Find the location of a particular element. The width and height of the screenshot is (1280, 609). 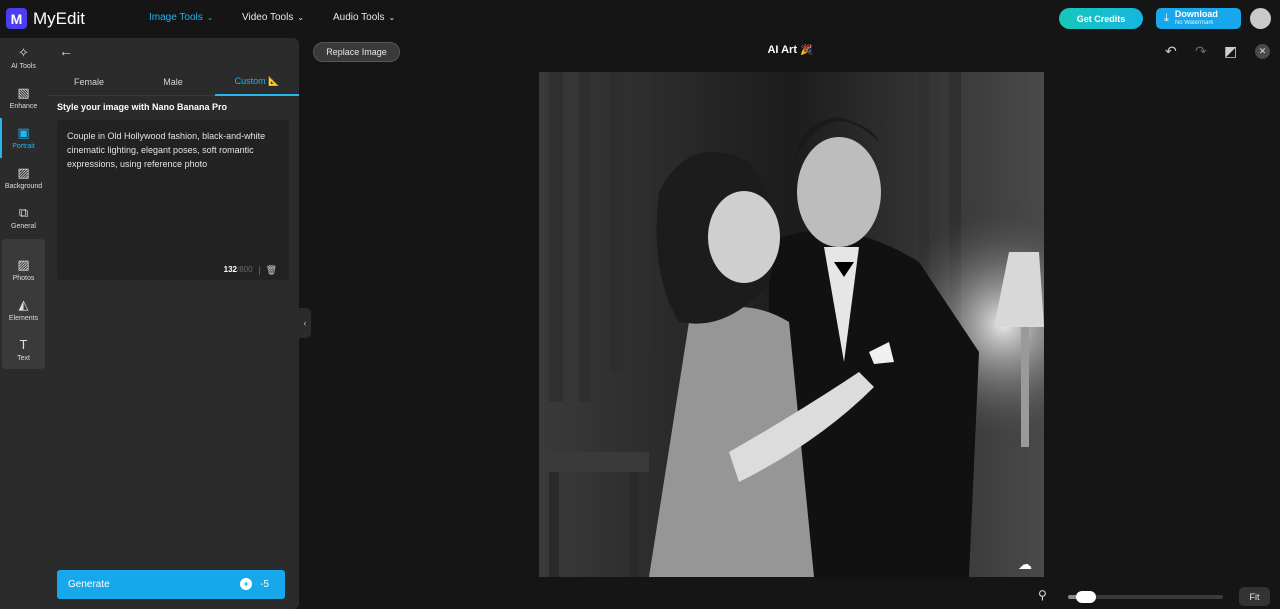

trash-icon: 🗑 is located at coordinates (271, 270).